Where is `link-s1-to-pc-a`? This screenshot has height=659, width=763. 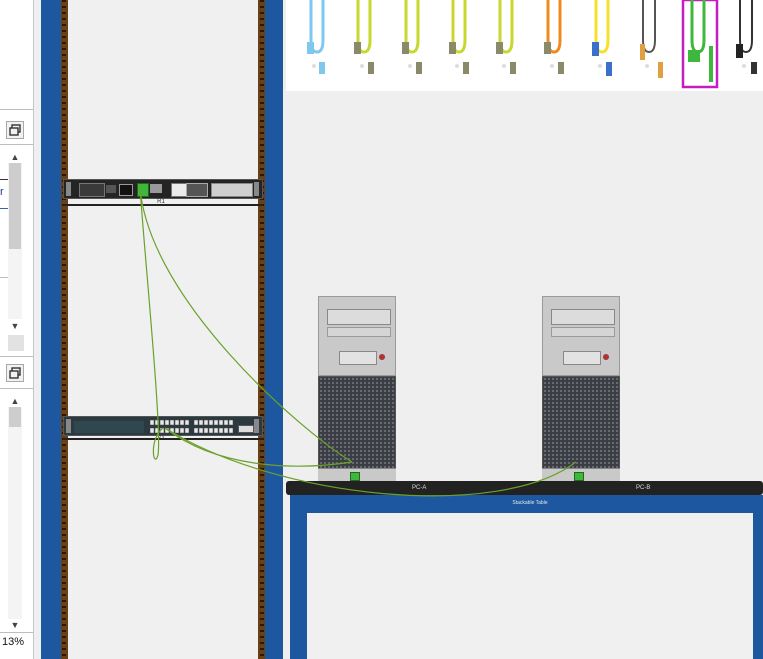
link-s1-to-pc-a is located at coordinates (258, 447).